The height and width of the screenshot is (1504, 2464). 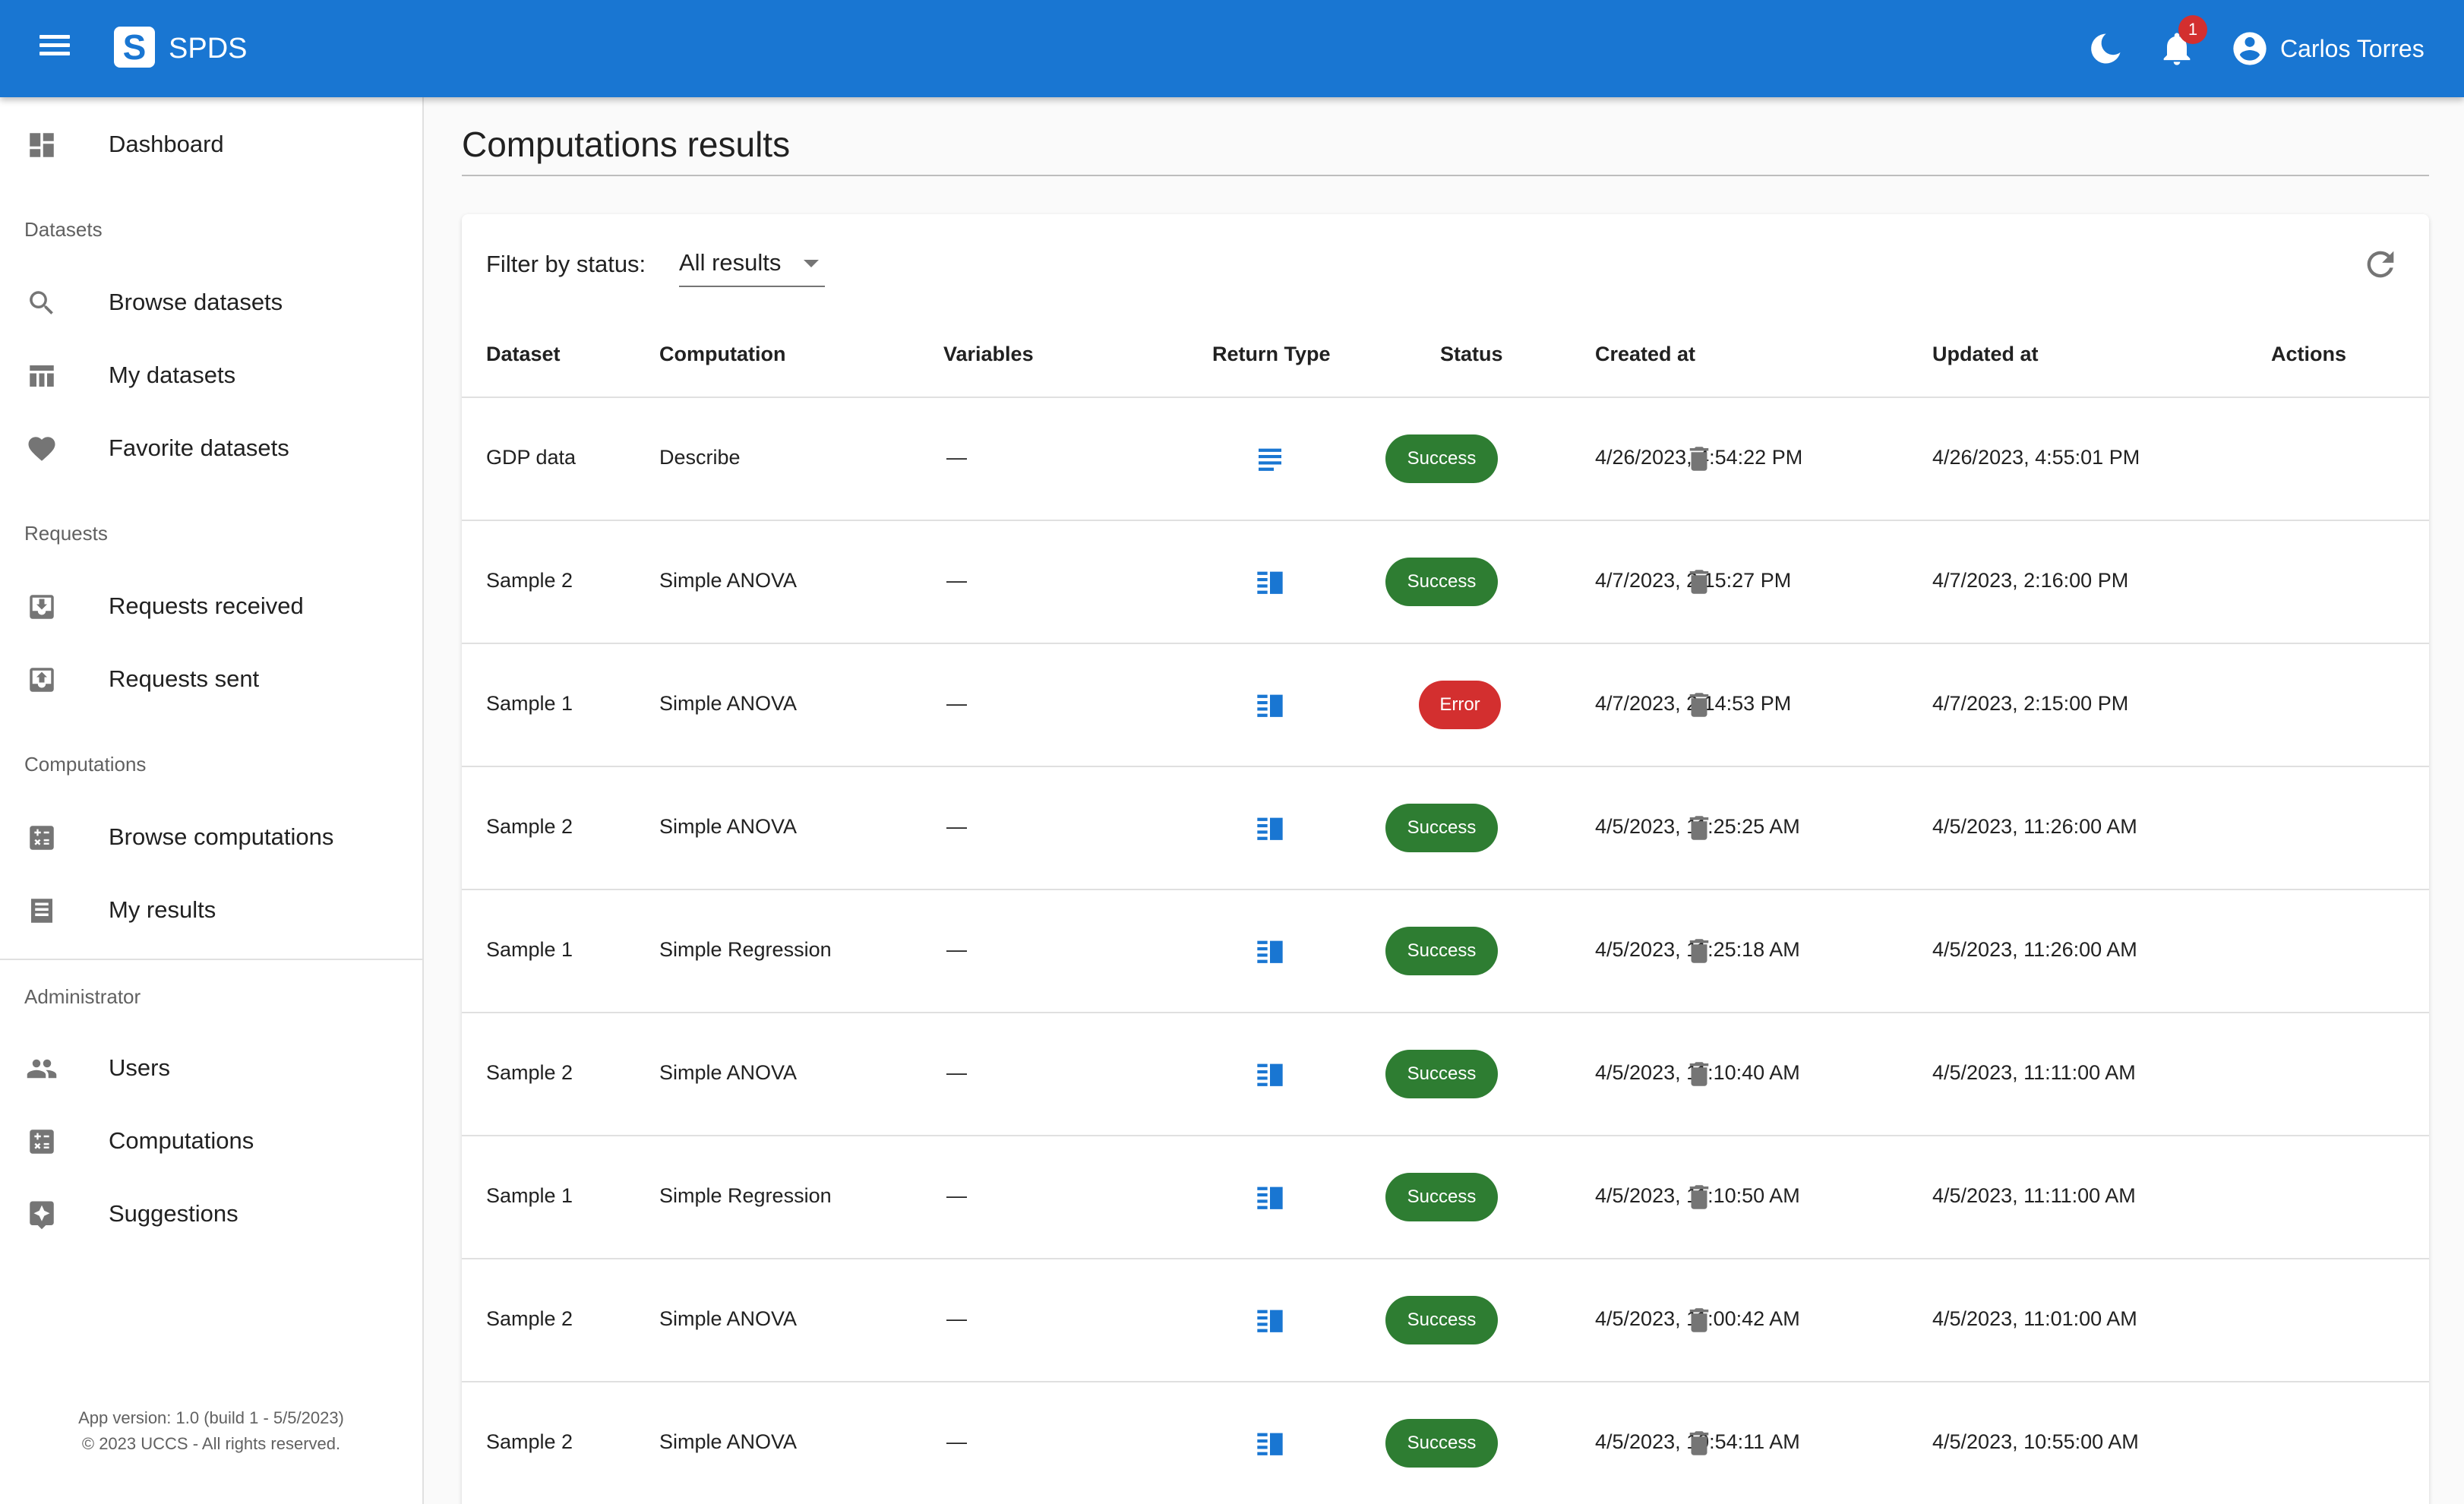 I want to click on calculate-icon, so click(x=42, y=1142).